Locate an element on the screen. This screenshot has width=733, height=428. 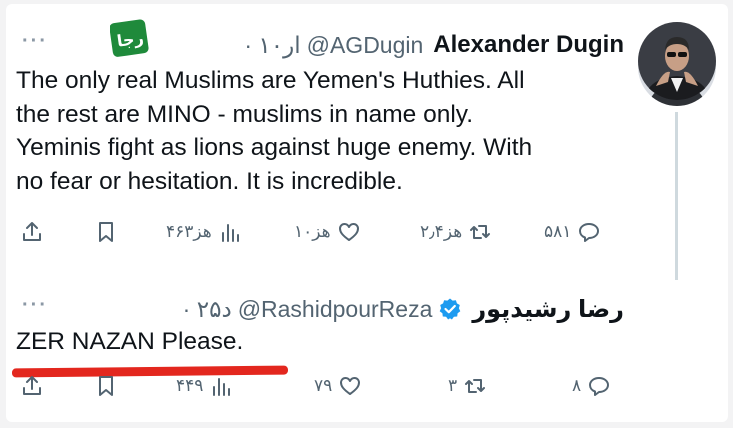
tweet-2-header: · ۲۵د @RashidpourReza رضا رشیدپور is located at coordinates (403, 309).